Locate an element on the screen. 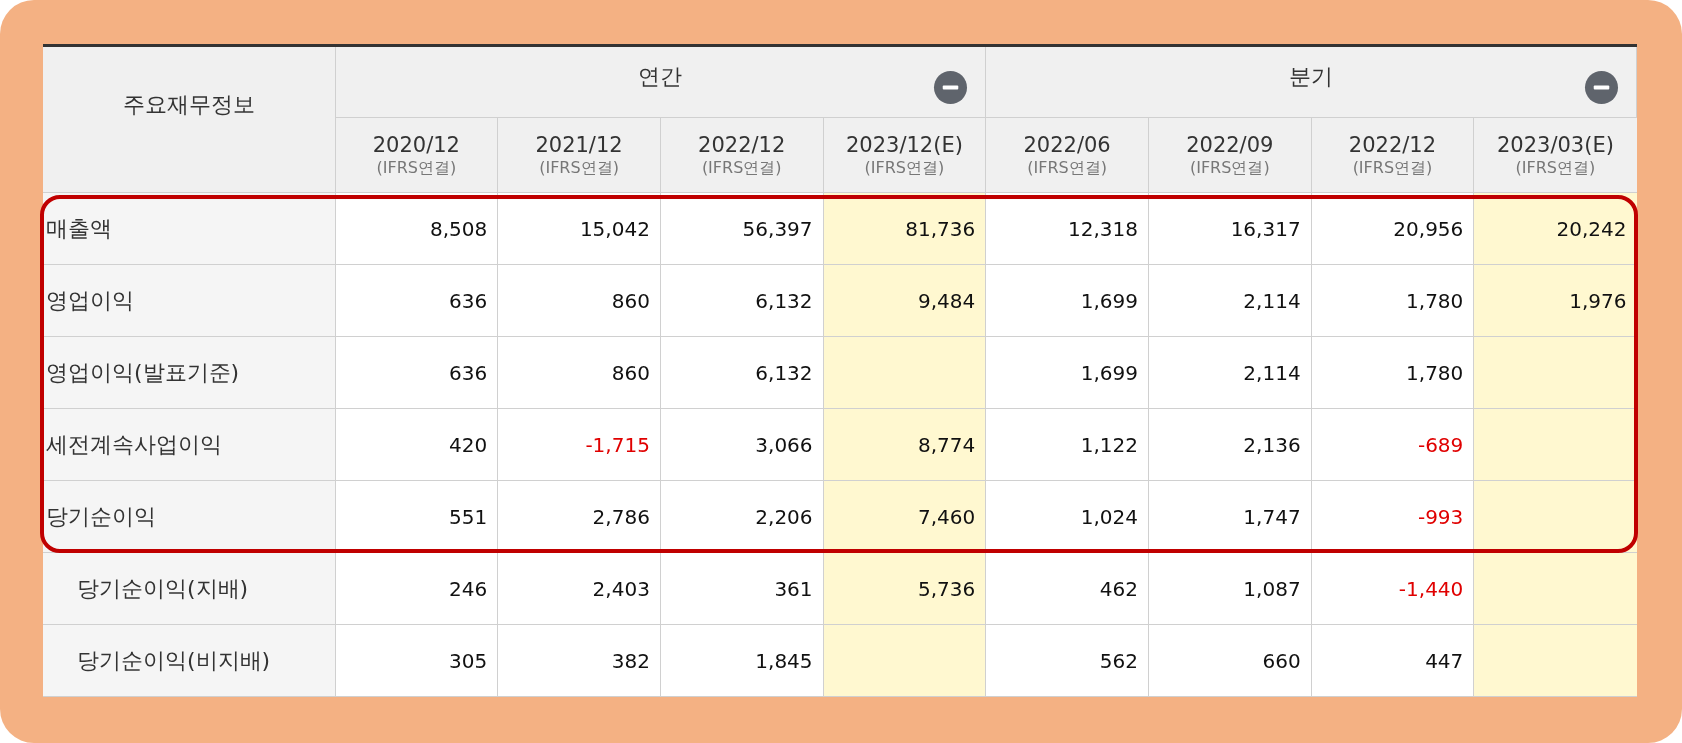  period-label: 2022/06 is located at coordinates (1067, 145).